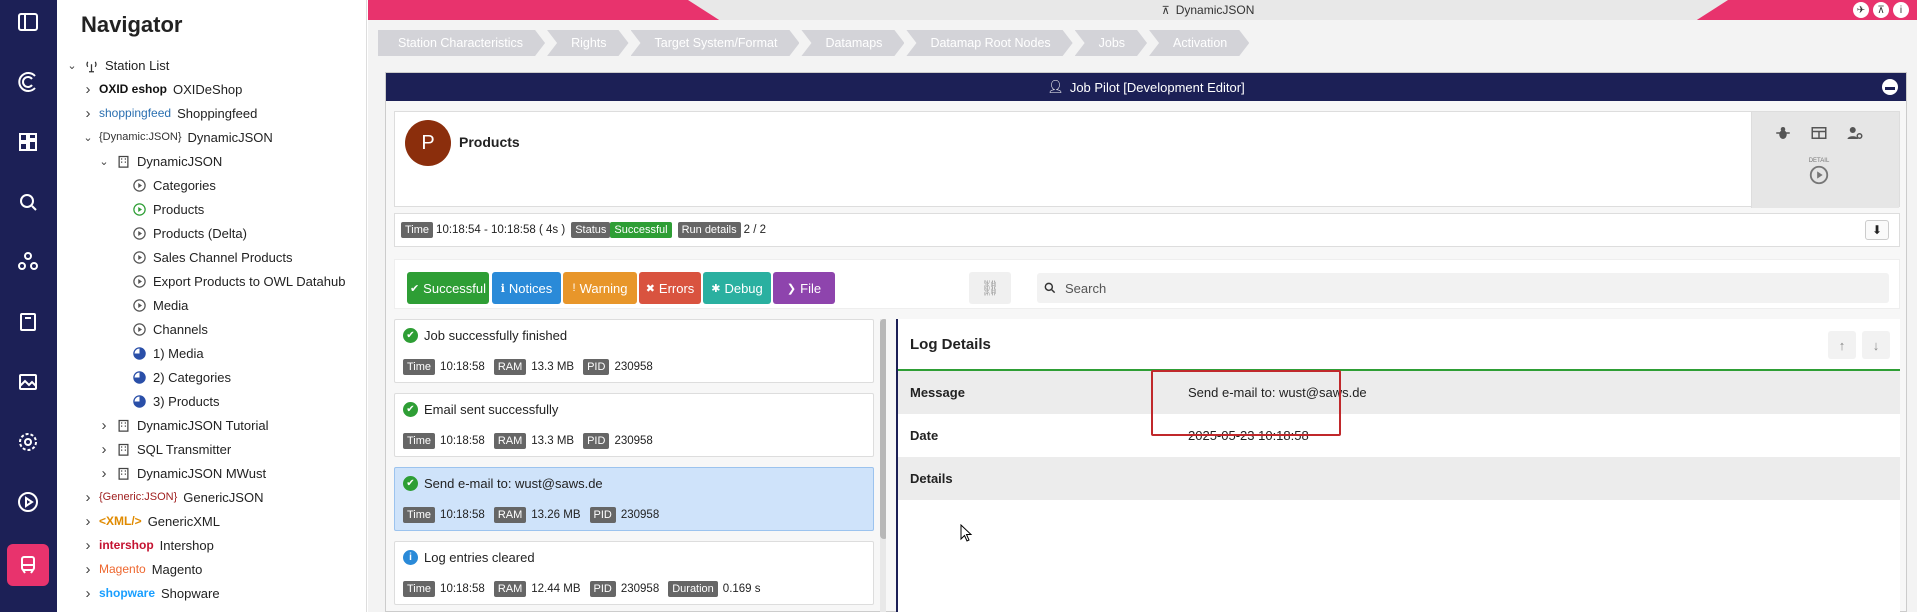  Describe the element at coordinates (448, 288) in the screenshot. I see `filter-successful-button: ✔ Successful` at that location.